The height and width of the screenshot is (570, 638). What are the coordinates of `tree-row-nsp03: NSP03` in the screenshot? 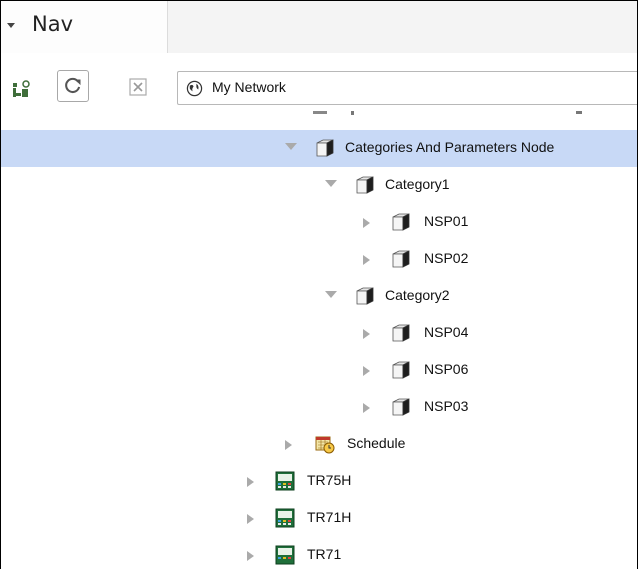 It's located at (319, 407).